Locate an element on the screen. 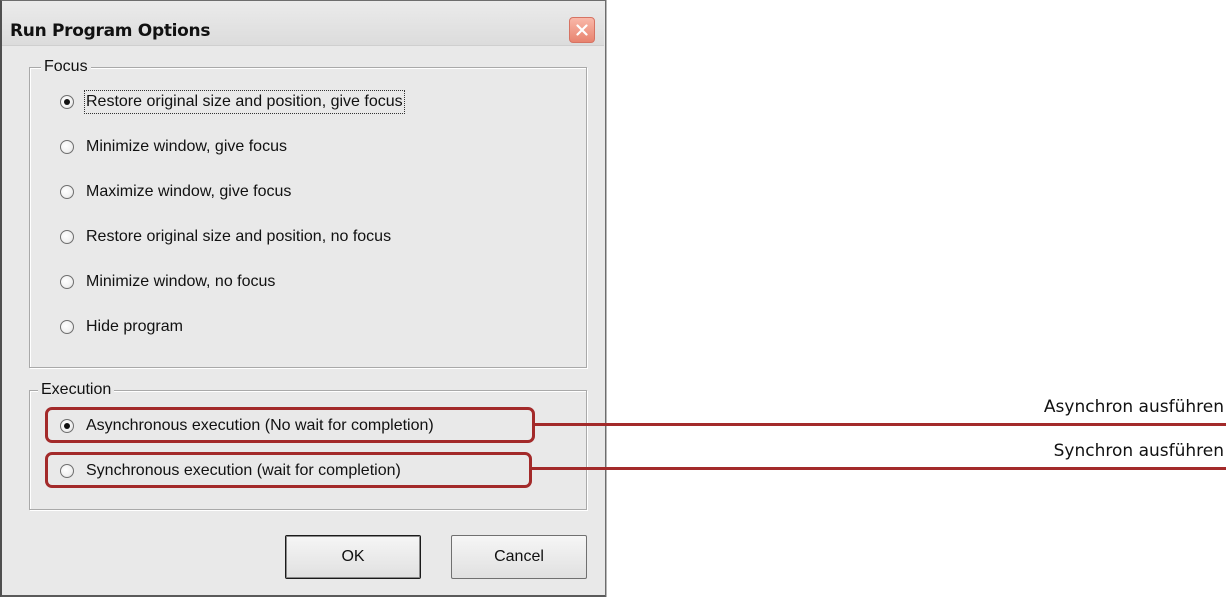  title-bar: Run Program Options is located at coordinates (303, 23).